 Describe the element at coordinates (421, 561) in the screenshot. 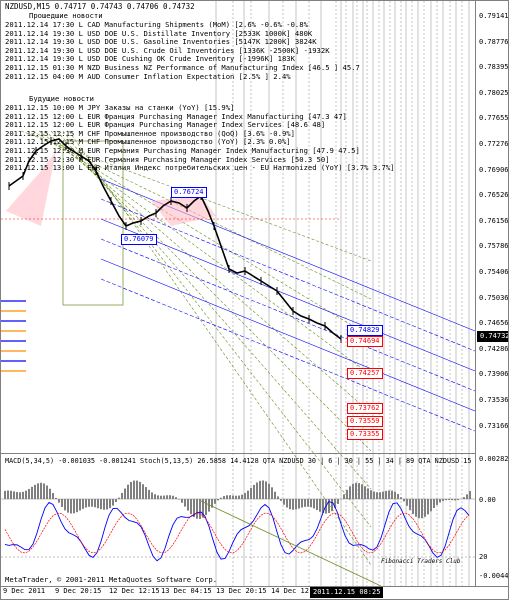

I see `brand-text: Fibonacci Traders Club` at that location.